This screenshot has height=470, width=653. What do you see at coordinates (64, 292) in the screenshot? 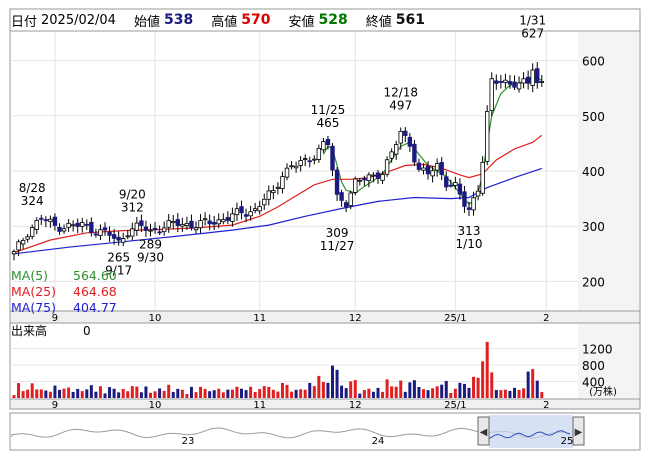
I see `ma-legend: MA(5) 564.60 MA(25) 464.68 MA(75) 404.77` at bounding box center [64, 292].